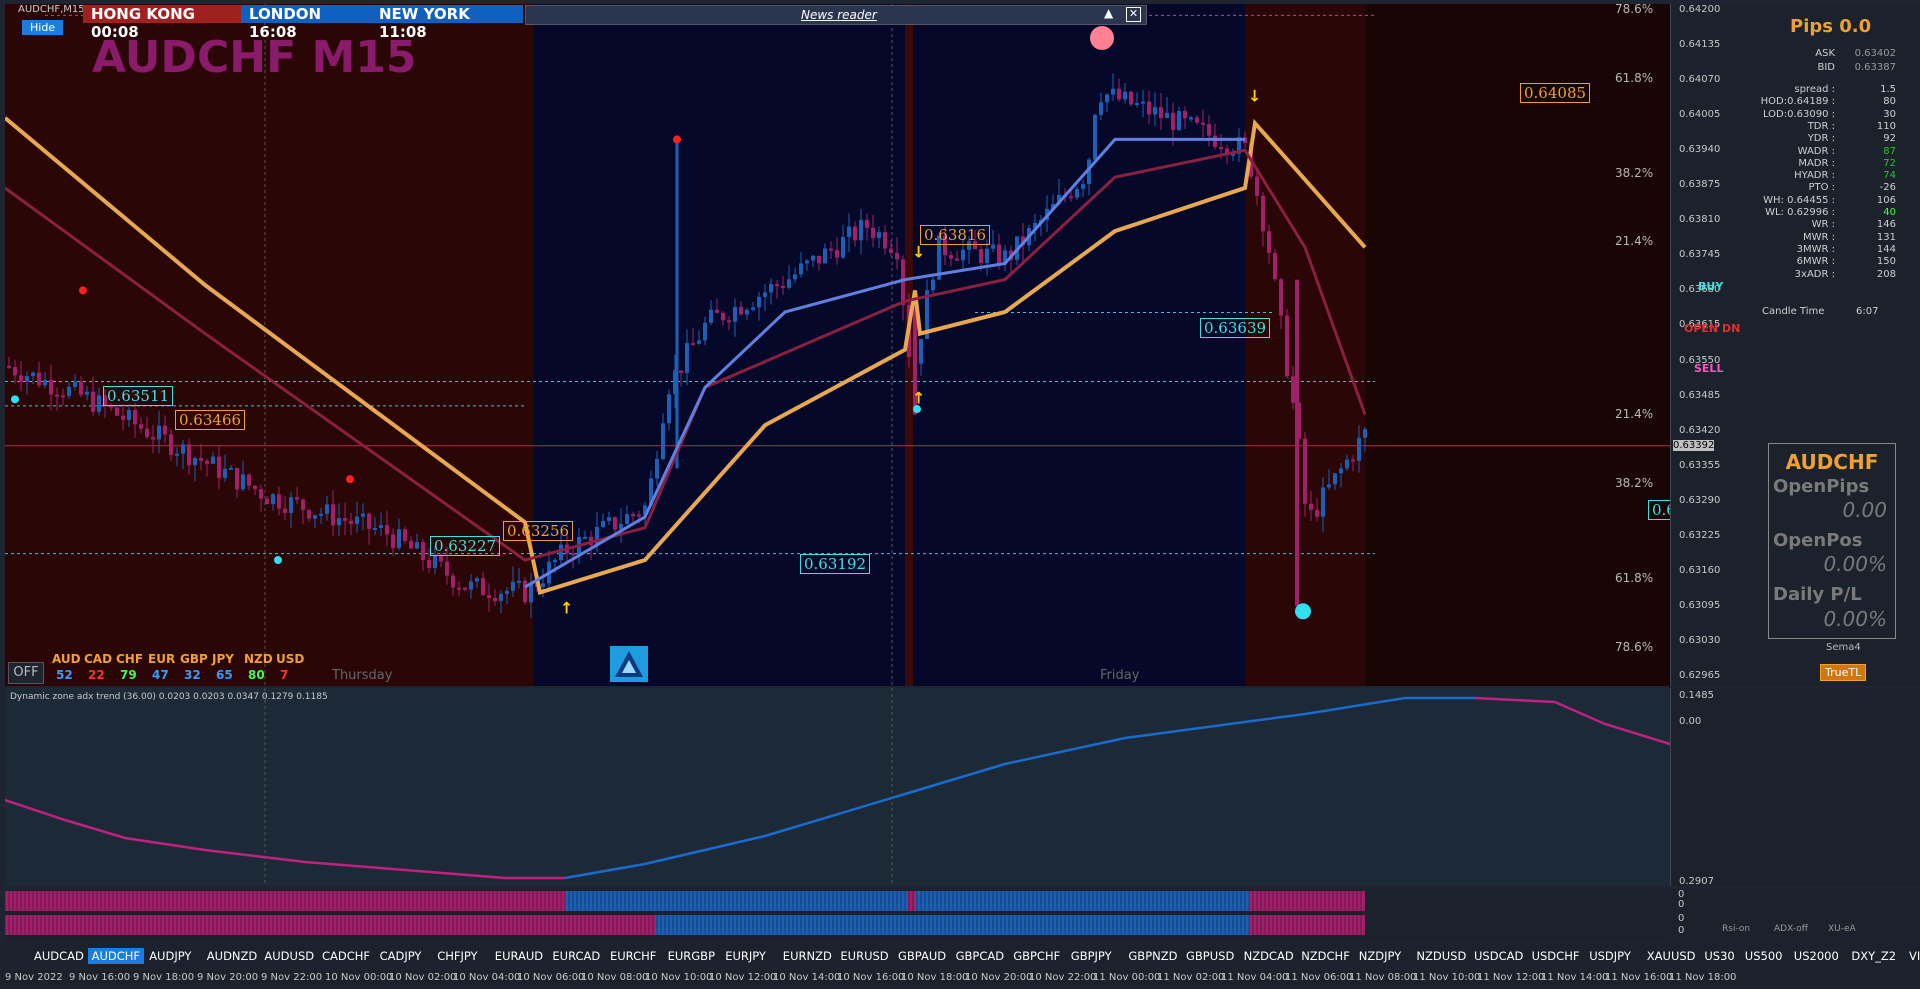 This screenshot has height=989, width=1920. Describe the element at coordinates (232, 956) in the screenshot. I see `symbol-tab: AUDNZD` at that location.